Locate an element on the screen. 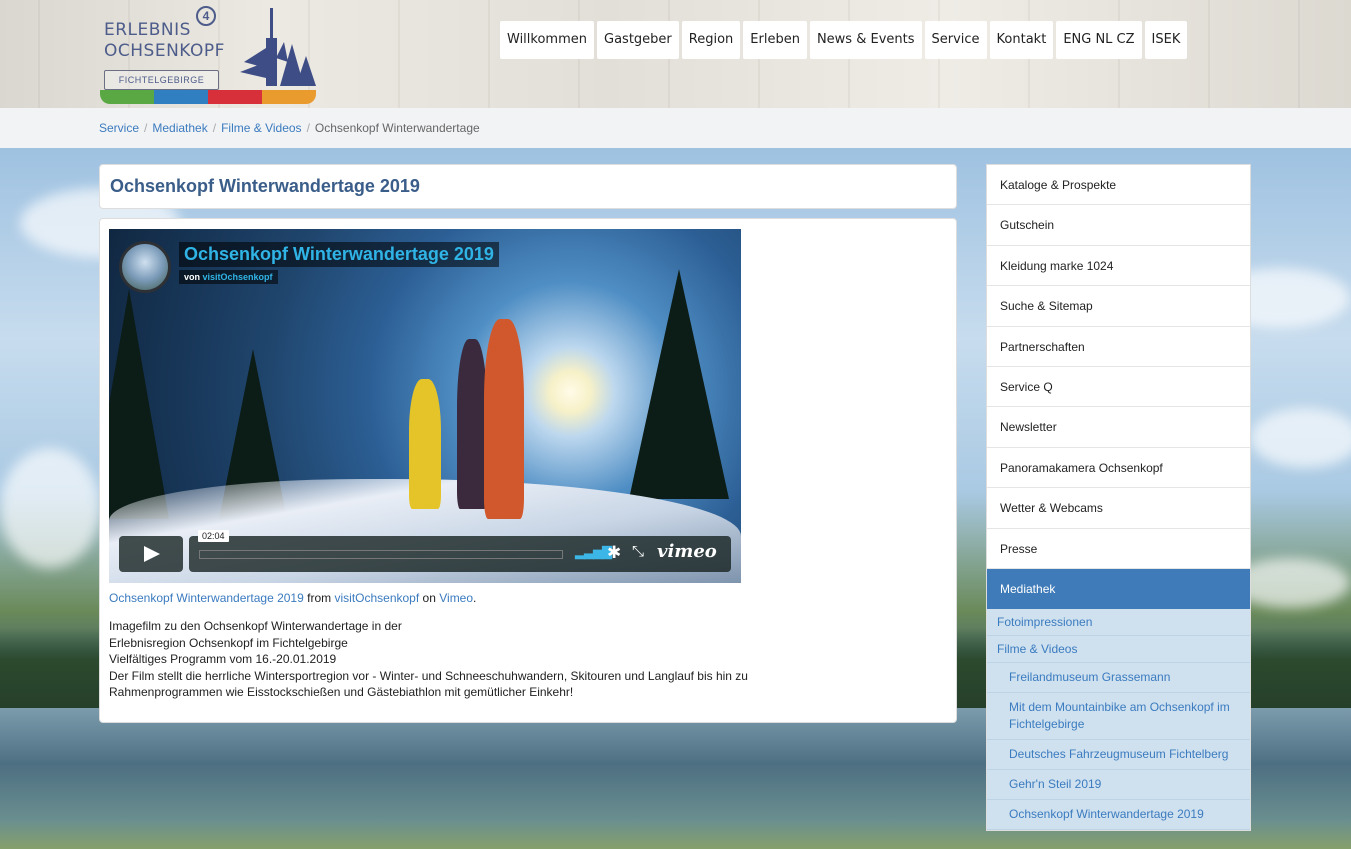 The image size is (1351, 849). video-author: visitOchsenkopf is located at coordinates (238, 277).